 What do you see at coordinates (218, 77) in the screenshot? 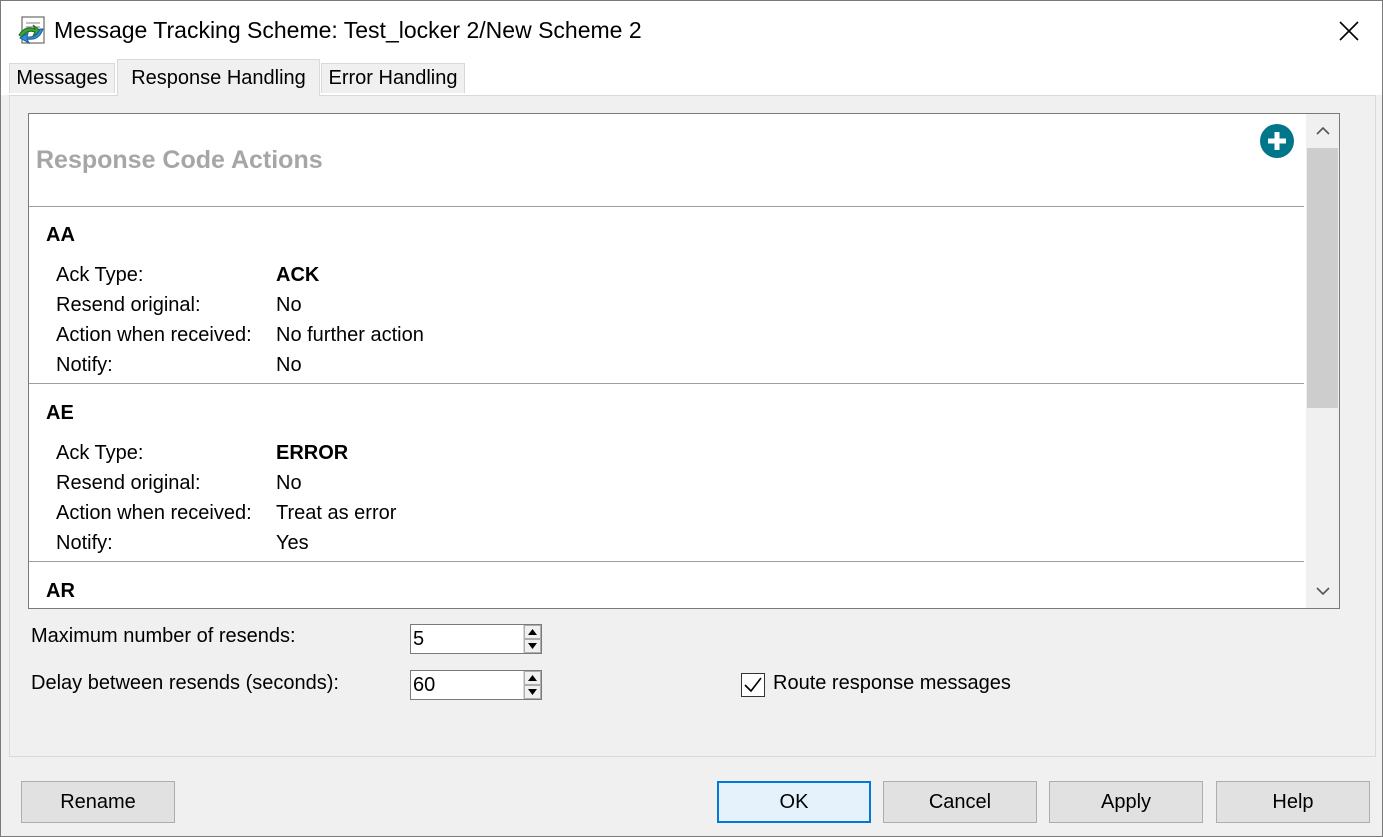
I see `tab-response-handling: Response Handling` at bounding box center [218, 77].